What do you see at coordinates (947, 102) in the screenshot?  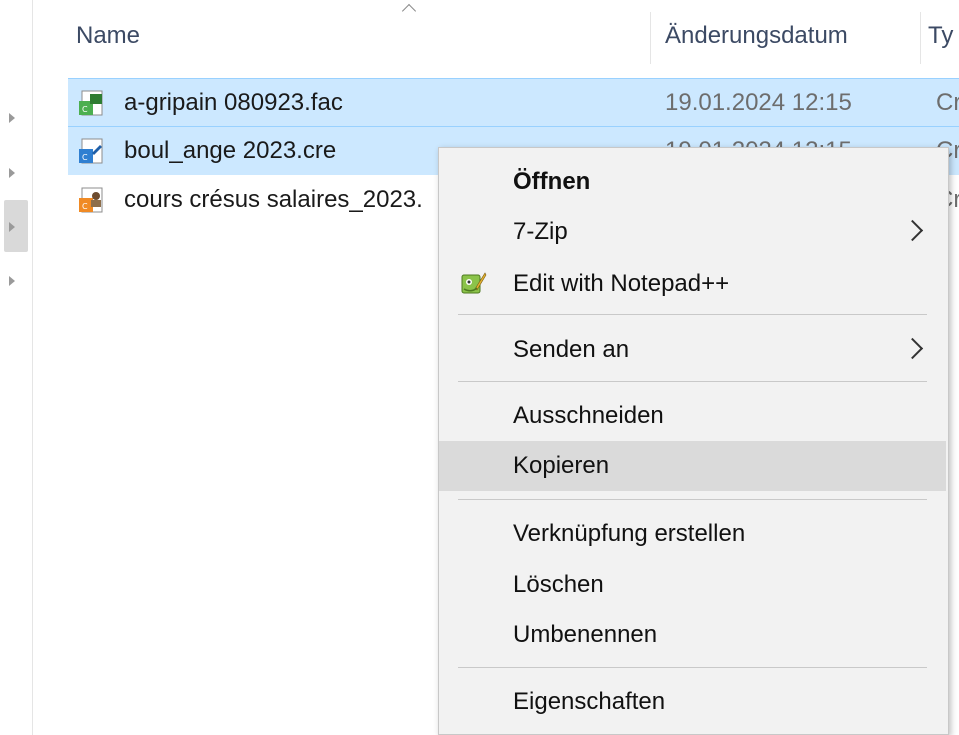 I see `file-type: Cr` at bounding box center [947, 102].